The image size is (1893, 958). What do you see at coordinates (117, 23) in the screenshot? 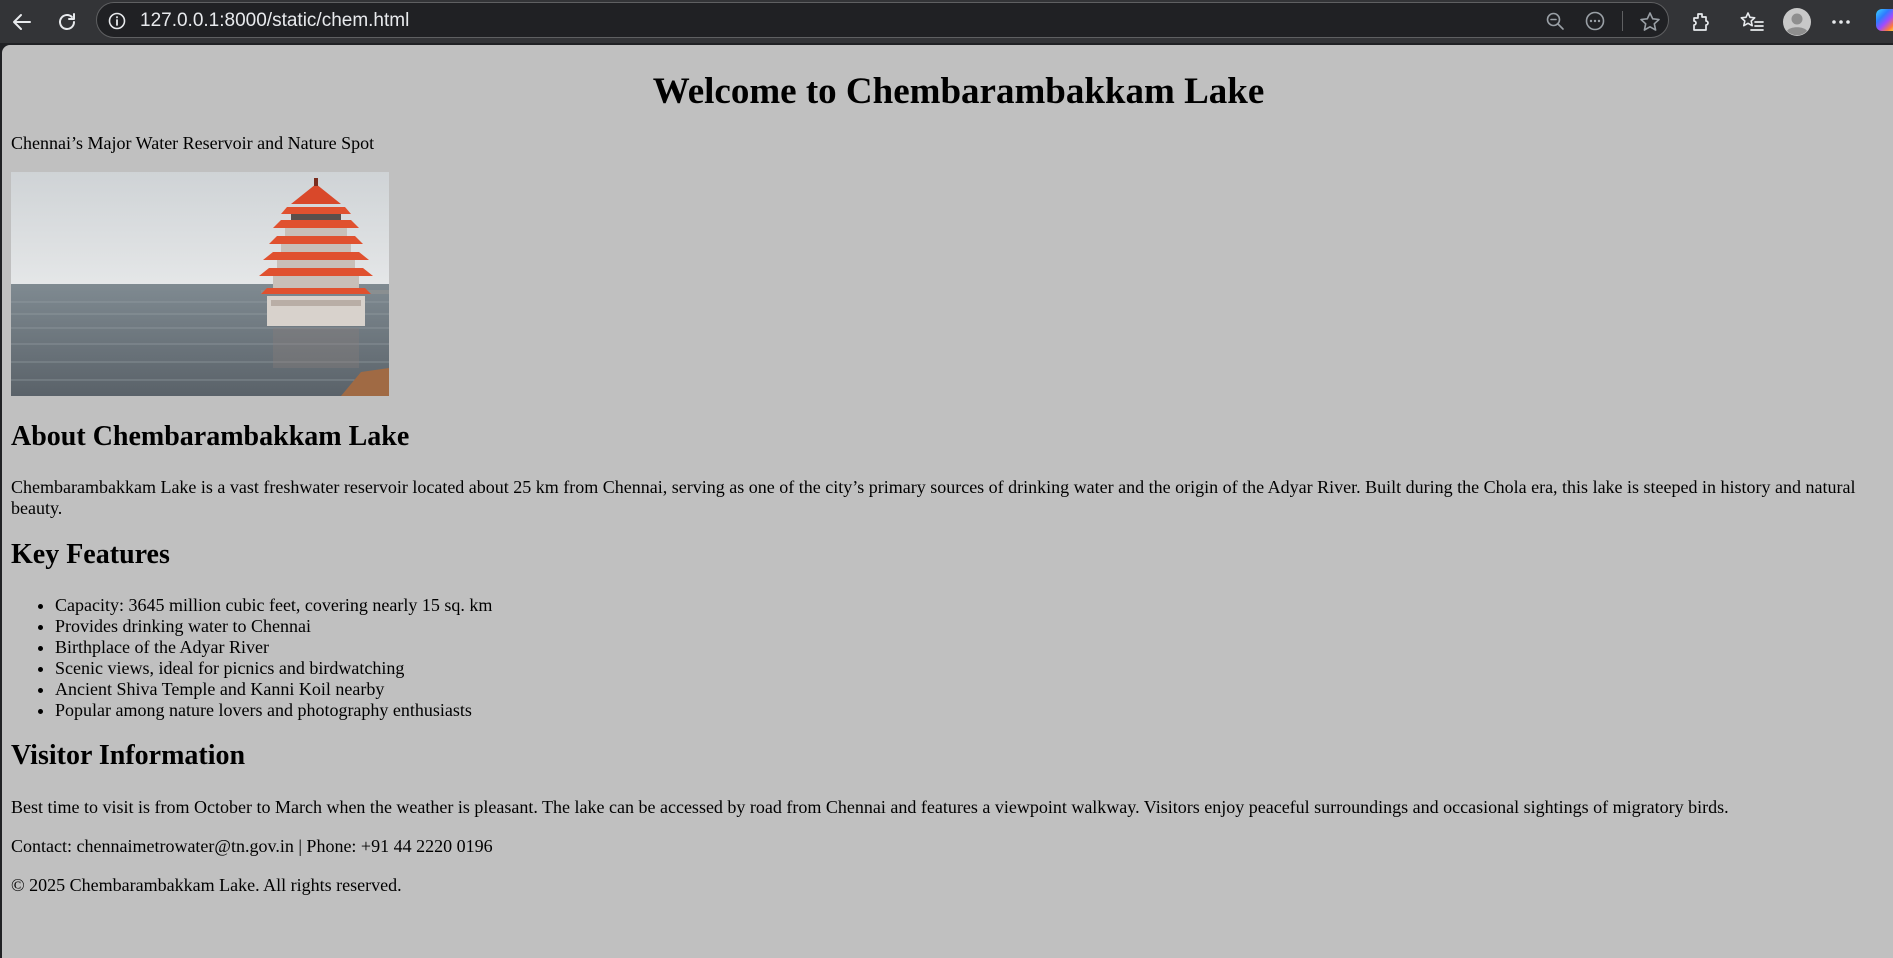
I see `site-info-icon` at bounding box center [117, 23].